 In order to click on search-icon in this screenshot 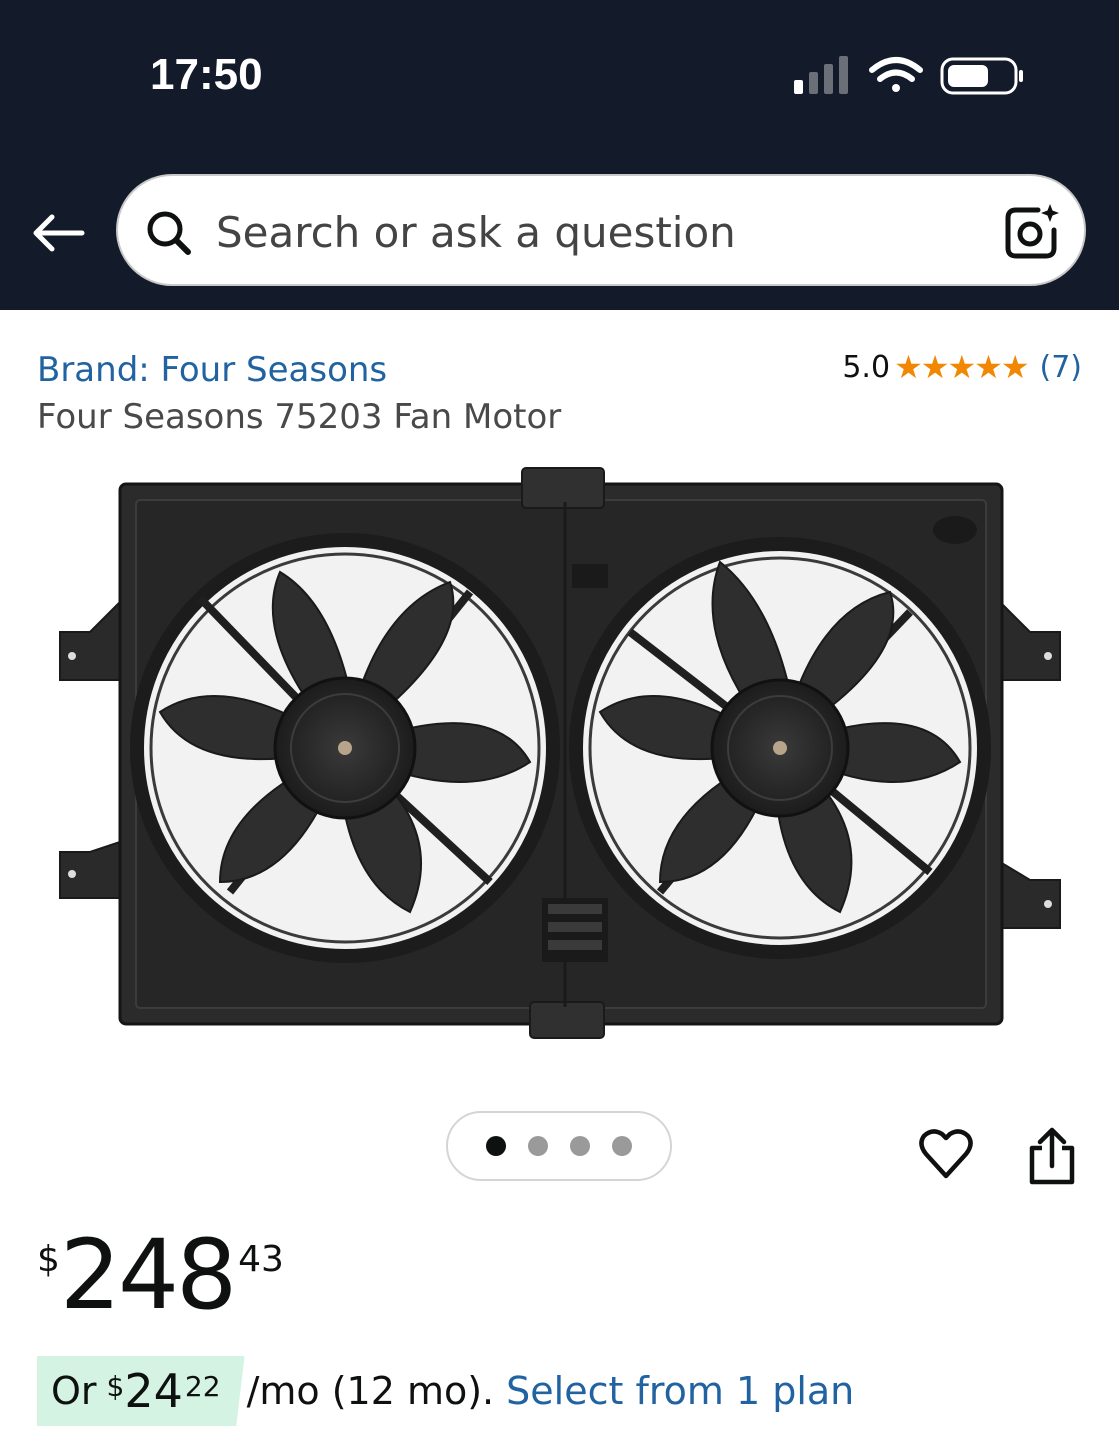, I will do `click(169, 233)`.